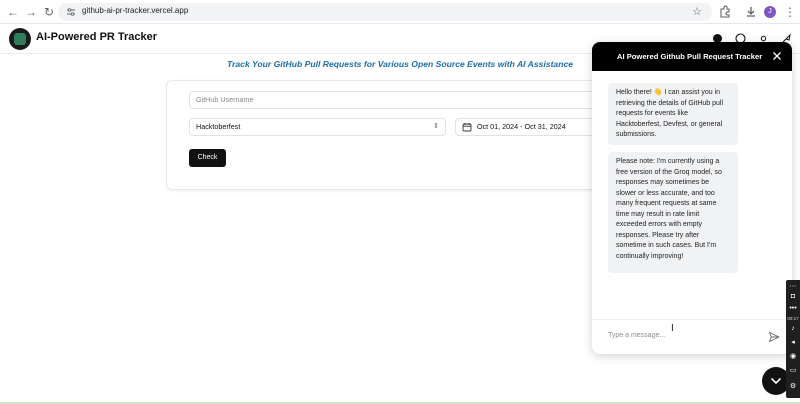 This screenshot has height=404, width=800. I want to click on chat-input-divider, so click(692, 319).